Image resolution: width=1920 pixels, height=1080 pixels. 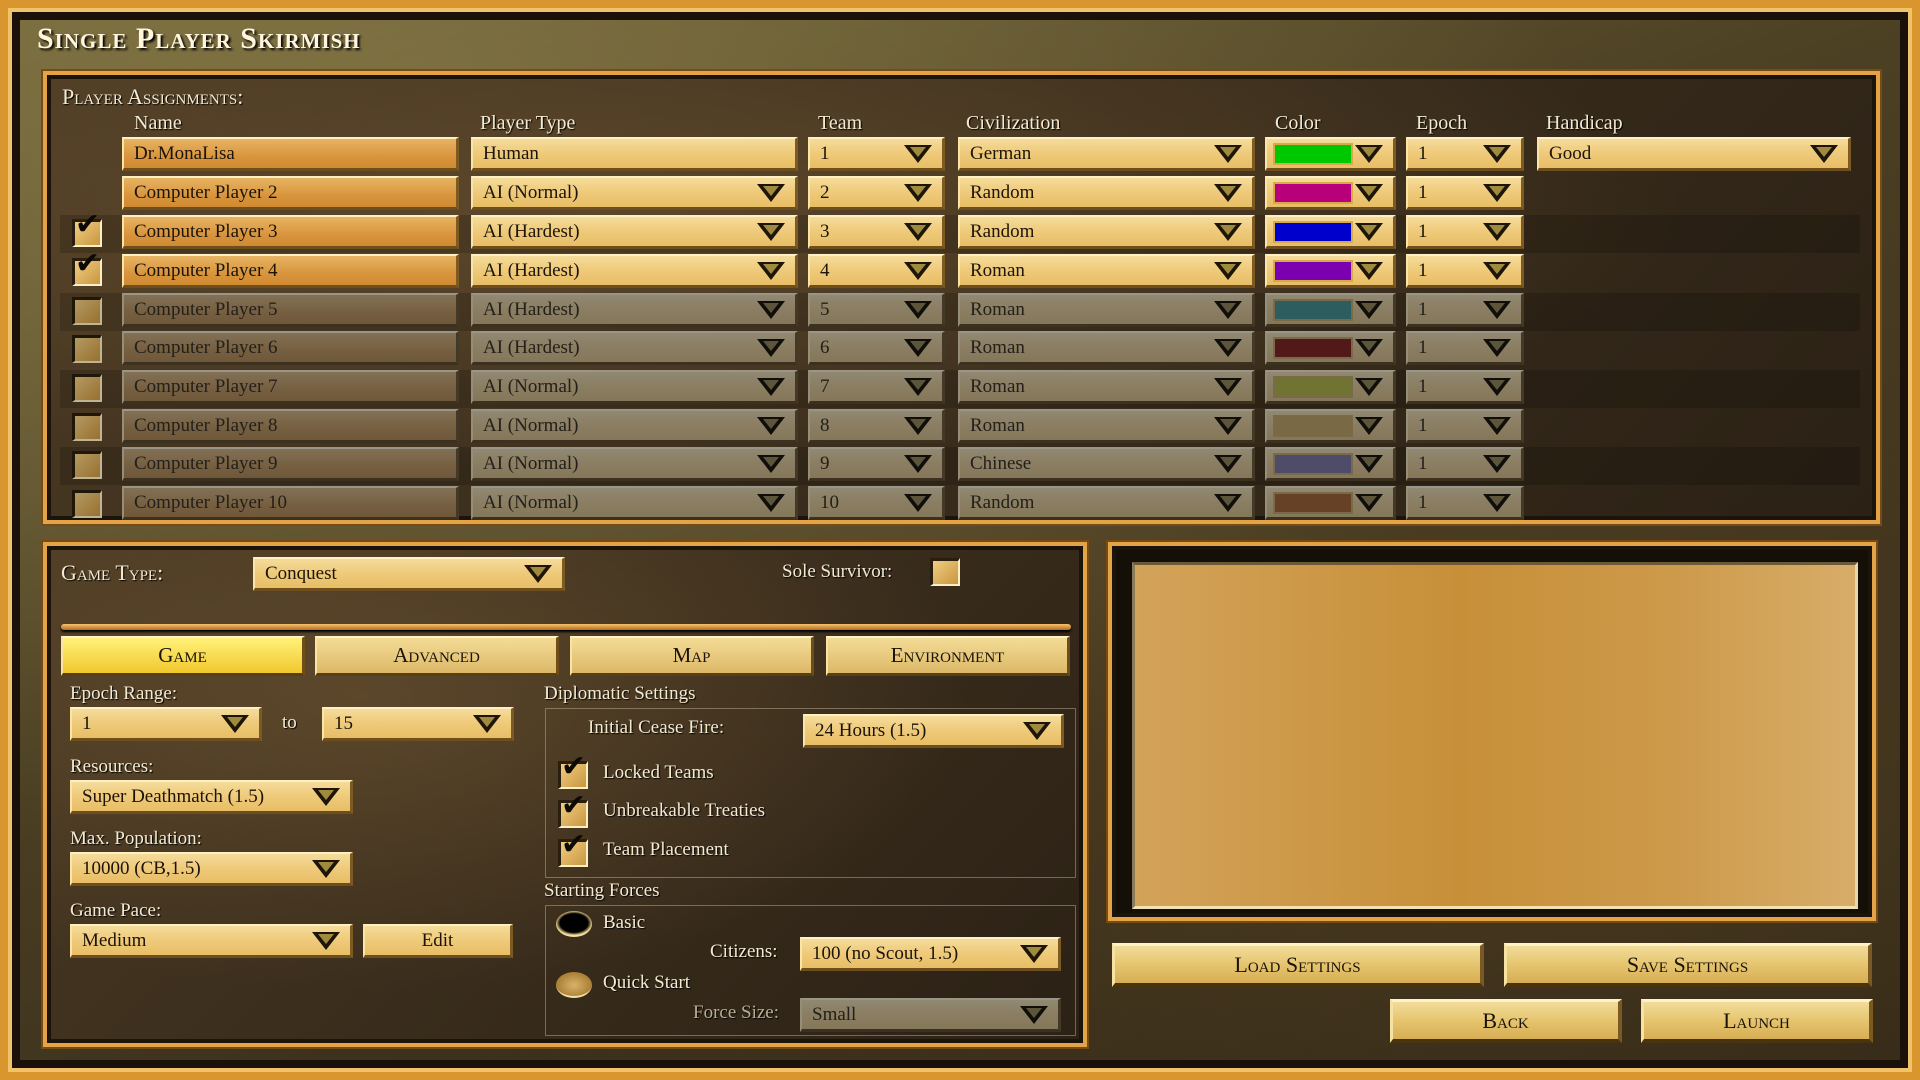 I want to click on map-preview, so click(x=1495, y=735).